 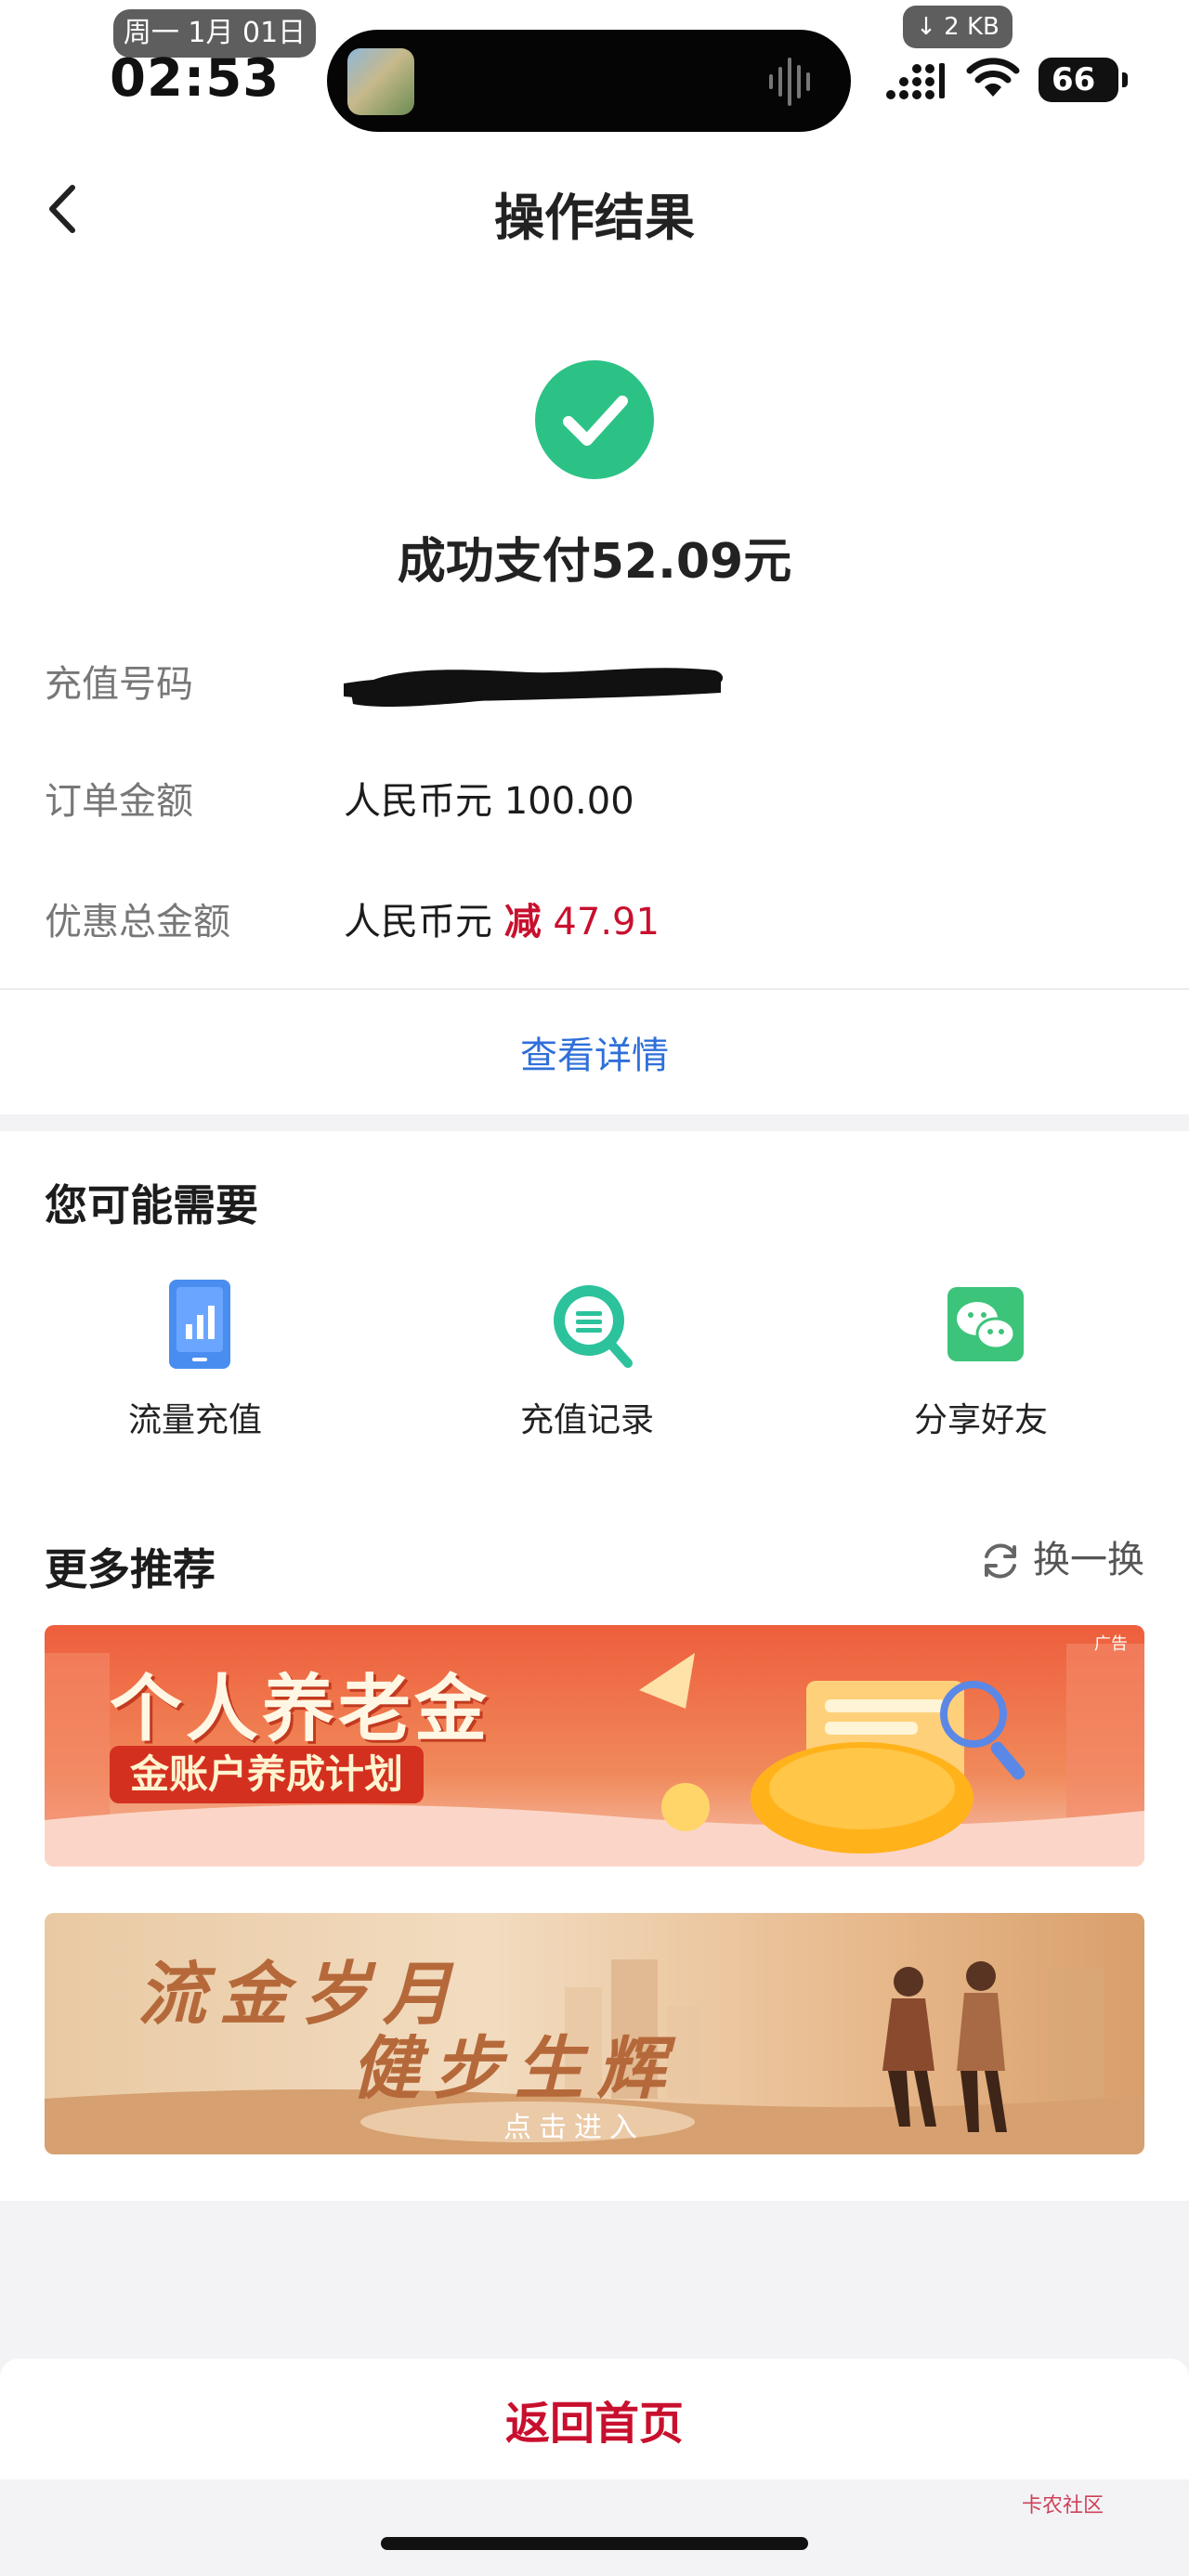 I want to click on info-row-discount-total: 优惠总金额 人民币元 减 47.91, so click(x=594, y=922).